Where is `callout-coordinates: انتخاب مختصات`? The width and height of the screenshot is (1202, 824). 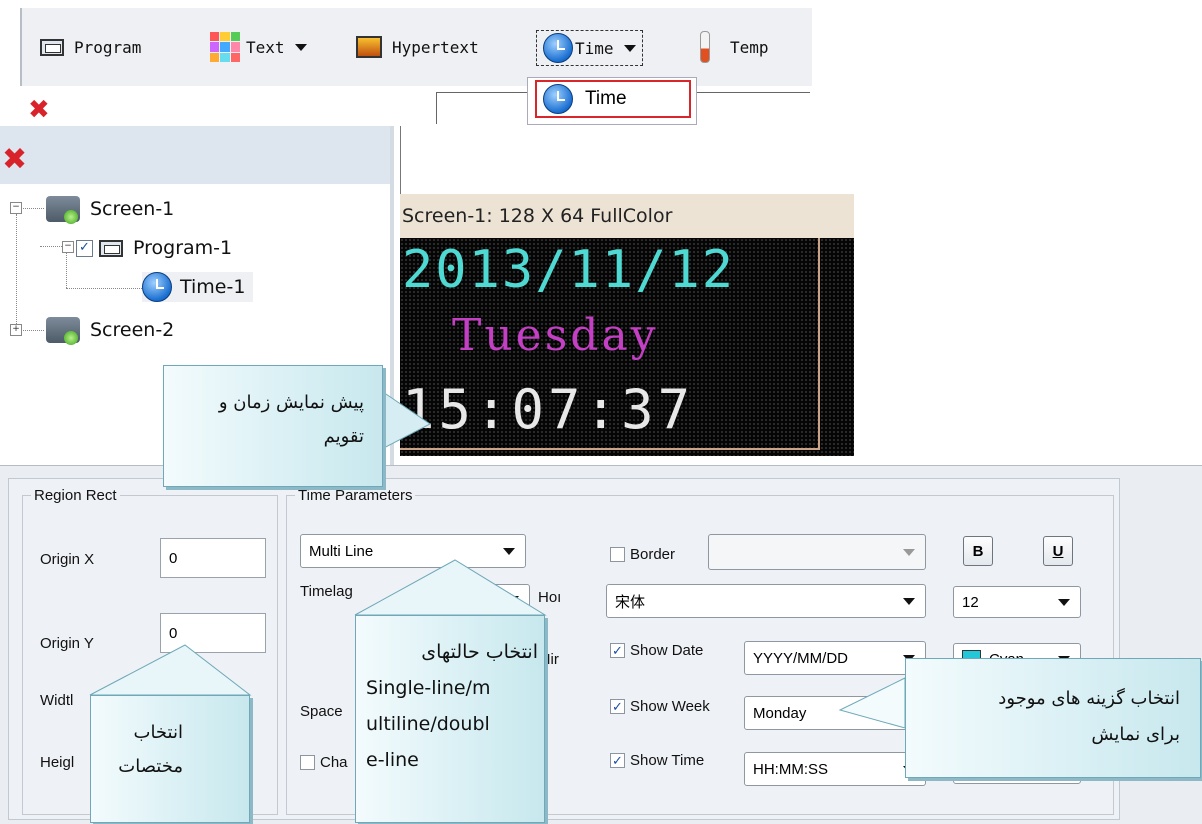
callout-coordinates: انتخاب مختصات is located at coordinates (170, 759).